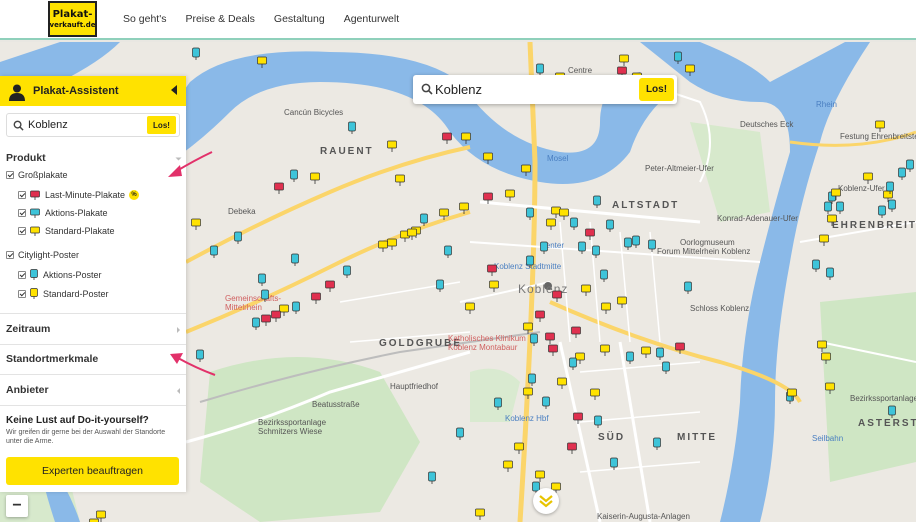 This screenshot has width=916, height=522. Describe the element at coordinates (52, 359) in the screenshot. I see `section-standortmerkmale: Standortmerkmale` at that location.